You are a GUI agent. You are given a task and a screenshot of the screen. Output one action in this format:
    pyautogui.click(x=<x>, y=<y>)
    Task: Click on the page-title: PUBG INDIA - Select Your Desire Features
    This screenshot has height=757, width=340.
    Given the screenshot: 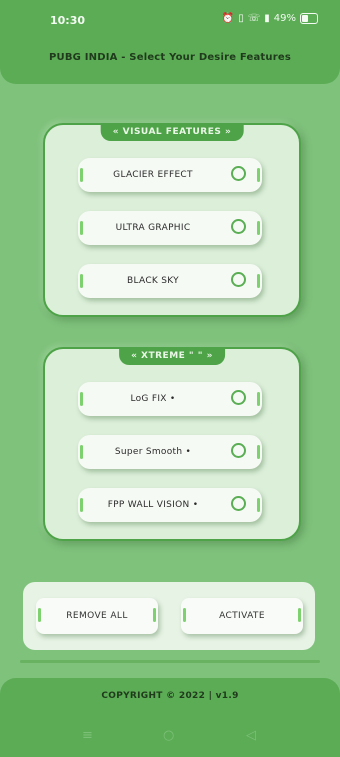 What is the action you would take?
    pyautogui.click(x=169, y=57)
    